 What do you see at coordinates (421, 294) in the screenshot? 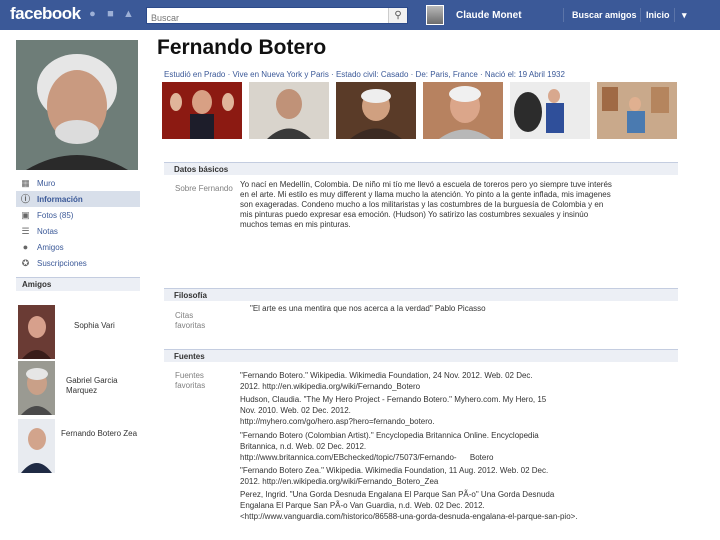
I see `philosophy-header: Filosofía` at bounding box center [421, 294].